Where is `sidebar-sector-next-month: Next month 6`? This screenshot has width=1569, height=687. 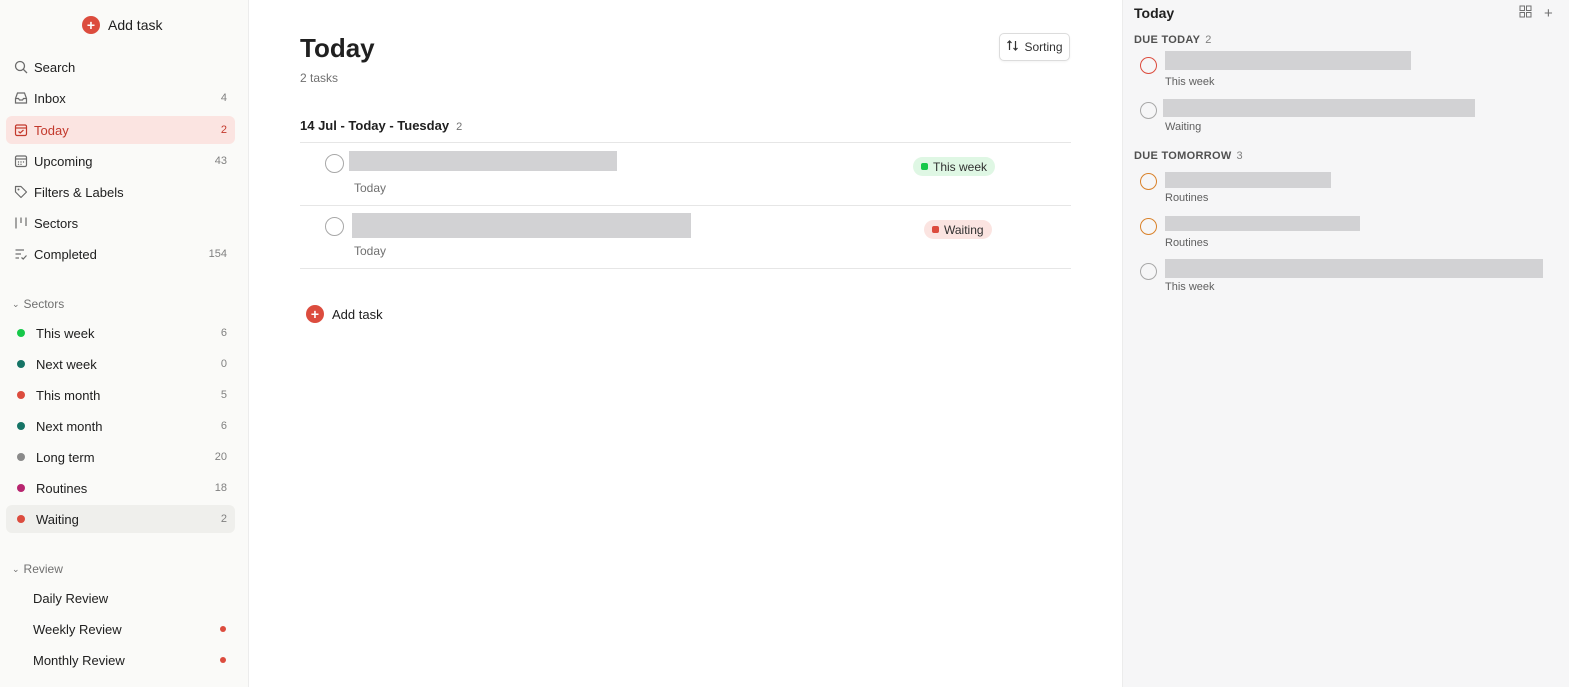
sidebar-sector-next-month: Next month 6 is located at coordinates (120, 426).